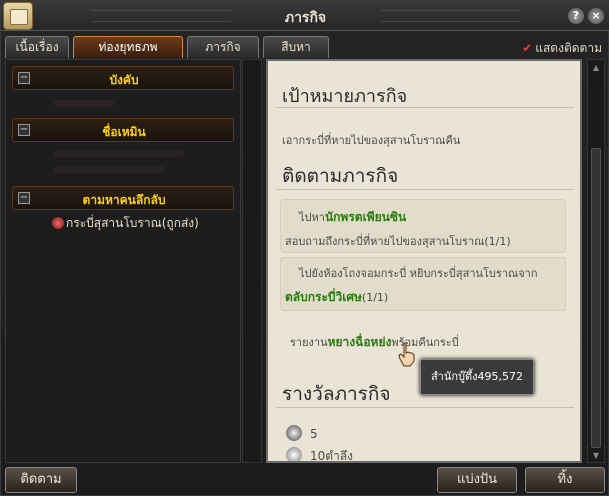 This screenshot has height=496, width=609. I want to click on category-label: ตามหาคนลึกลับ, so click(124, 200).